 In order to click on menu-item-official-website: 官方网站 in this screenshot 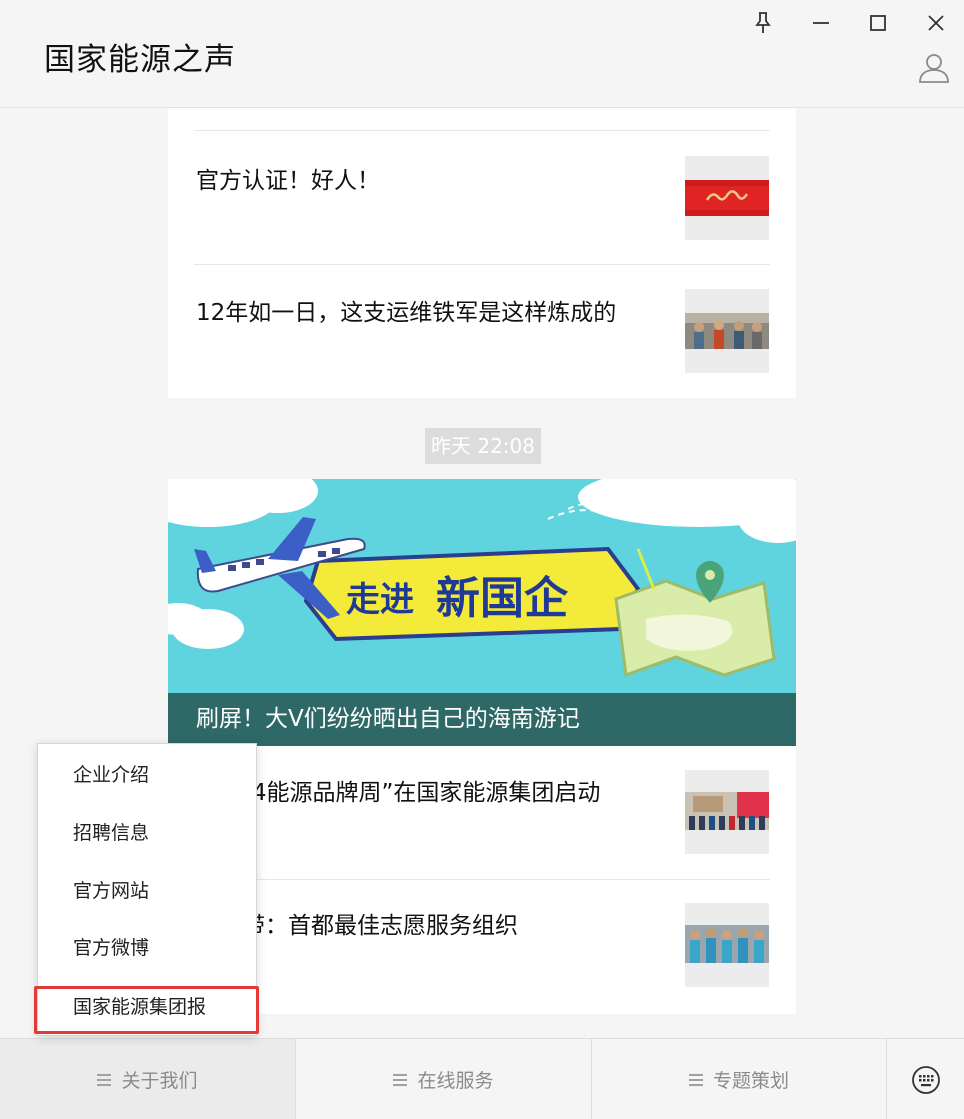, I will do `click(147, 891)`.